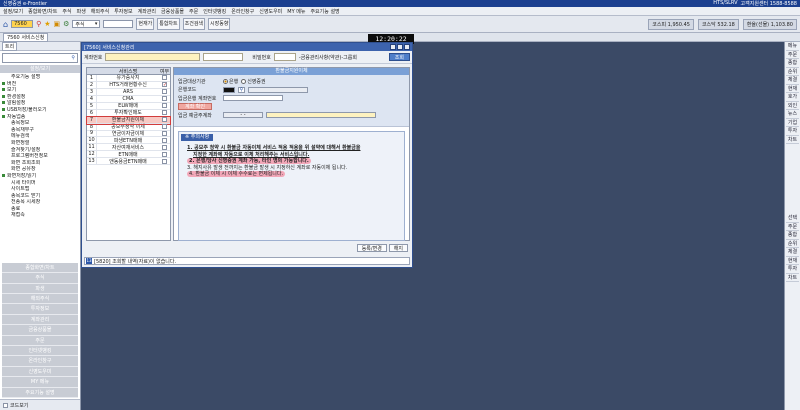  Describe the element at coordinates (40, 278) in the screenshot. I see `menu-category-item: 주식` at that location.